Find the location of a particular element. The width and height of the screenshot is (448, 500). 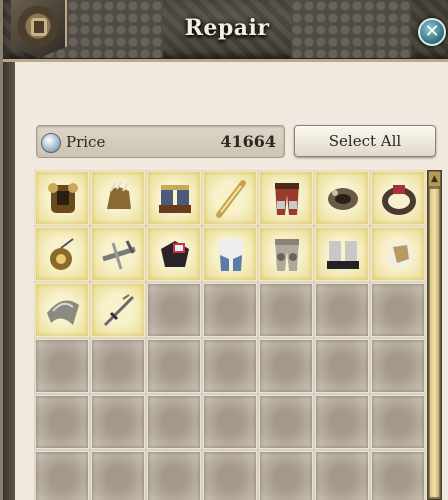

price-display: Price 41664 is located at coordinates (160, 141).